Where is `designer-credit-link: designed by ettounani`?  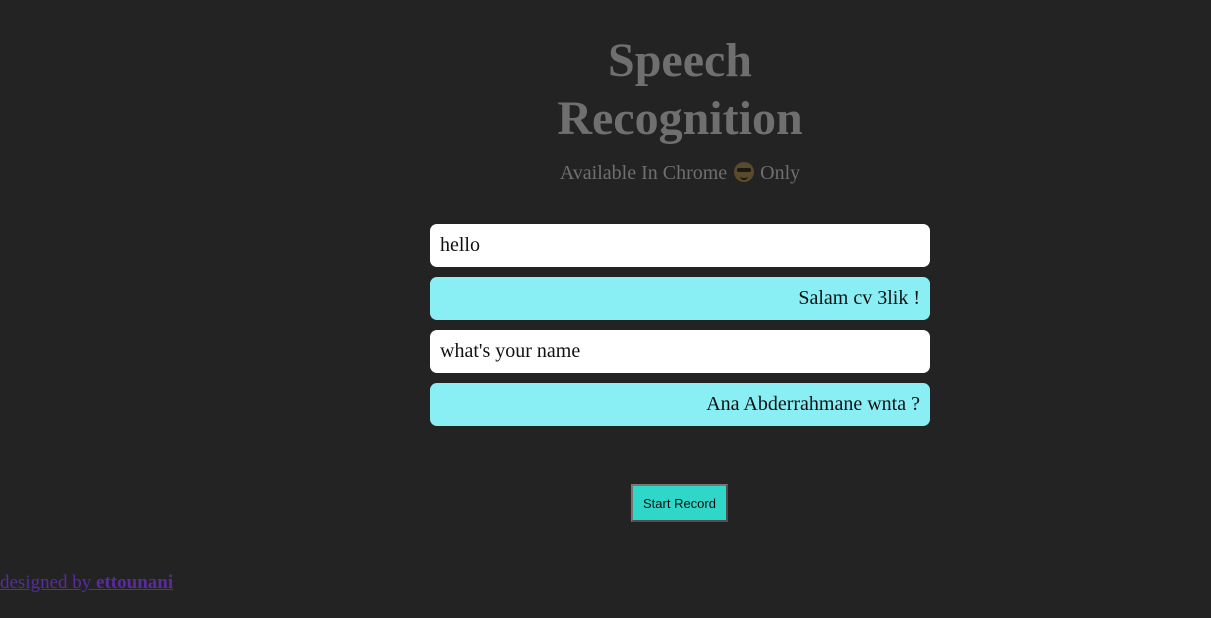 designer-credit-link: designed by ettounani is located at coordinates (86, 583).